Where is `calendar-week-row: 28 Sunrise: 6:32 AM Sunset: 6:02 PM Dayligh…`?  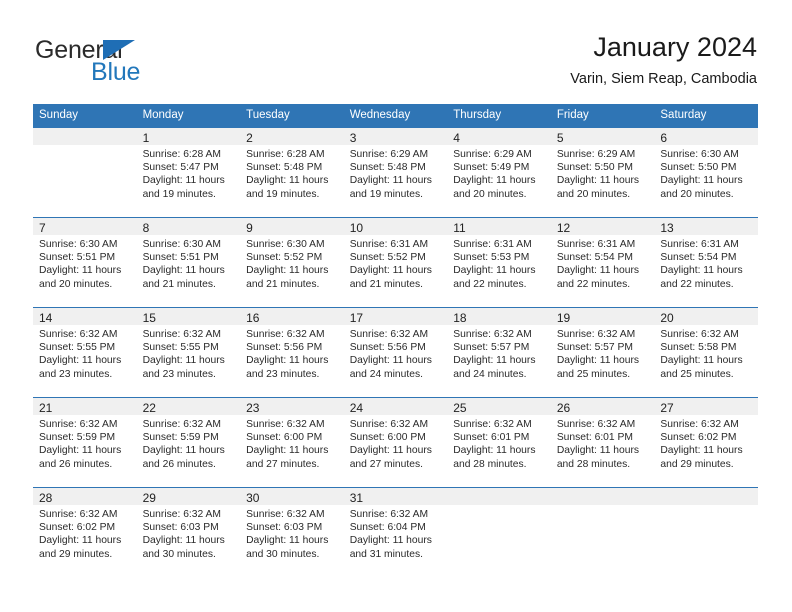 calendar-week-row: 28 Sunrise: 6:32 AM Sunset: 6:02 PM Dayligh… is located at coordinates (395, 532).